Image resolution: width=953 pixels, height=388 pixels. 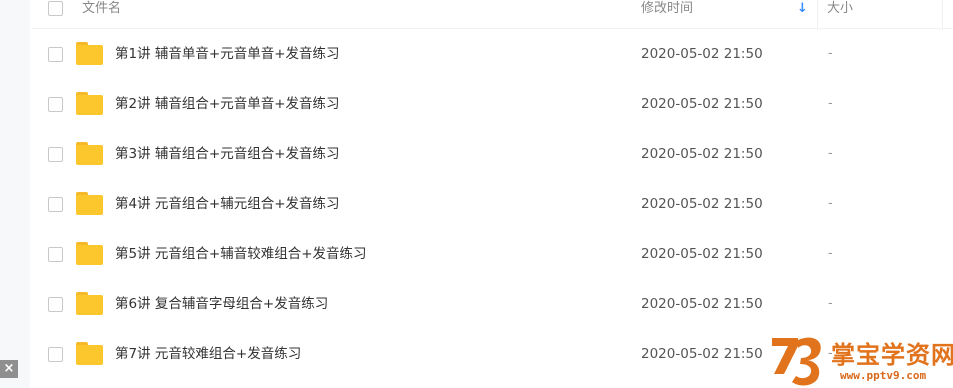 What do you see at coordinates (227, 104) in the screenshot?
I see `file-name: 第2讲 辅音组合+元音单音+发音练习` at bounding box center [227, 104].